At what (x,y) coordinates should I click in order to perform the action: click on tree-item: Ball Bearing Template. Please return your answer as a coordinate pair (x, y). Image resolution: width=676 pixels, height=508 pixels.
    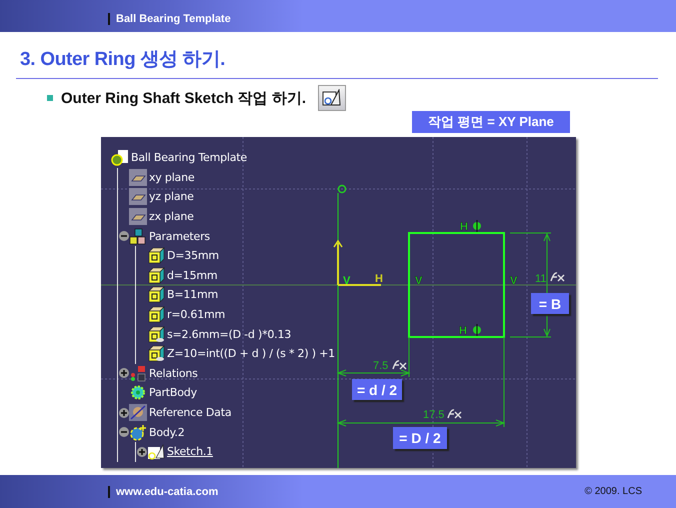
    Looking at the image, I should click on (189, 157).